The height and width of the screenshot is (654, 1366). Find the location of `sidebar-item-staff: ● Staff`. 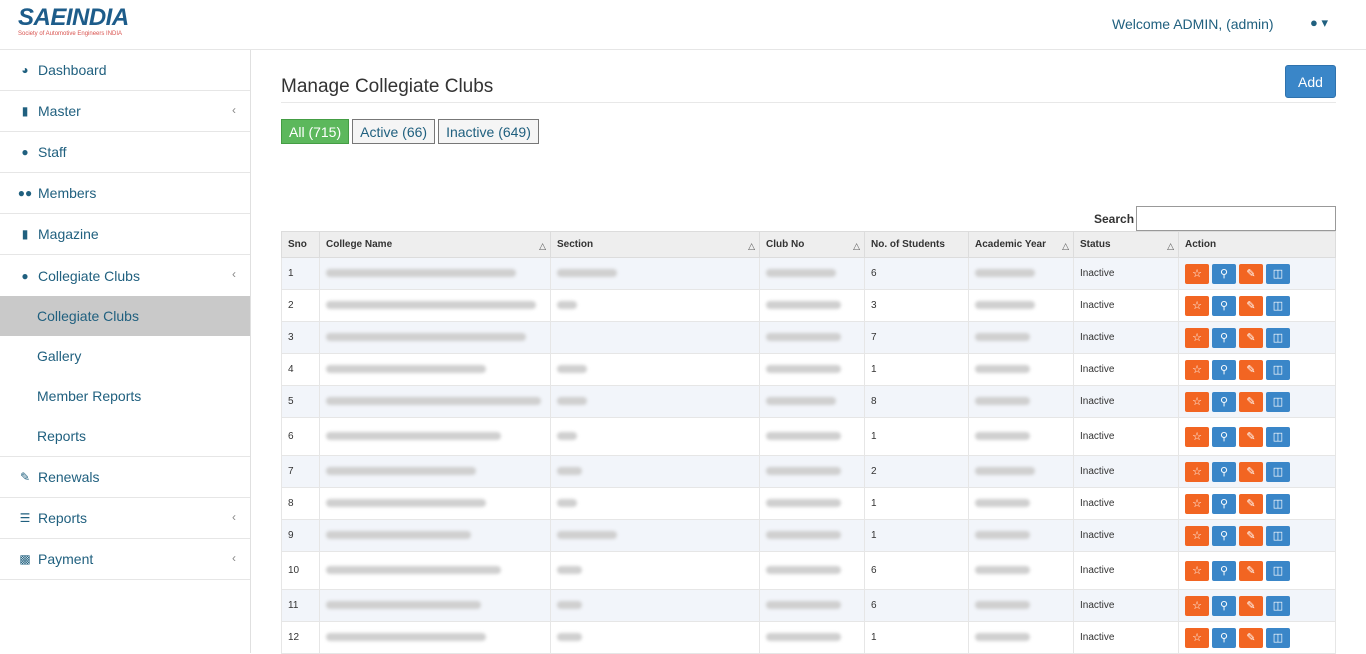

sidebar-item-staff: ● Staff is located at coordinates (125, 152).